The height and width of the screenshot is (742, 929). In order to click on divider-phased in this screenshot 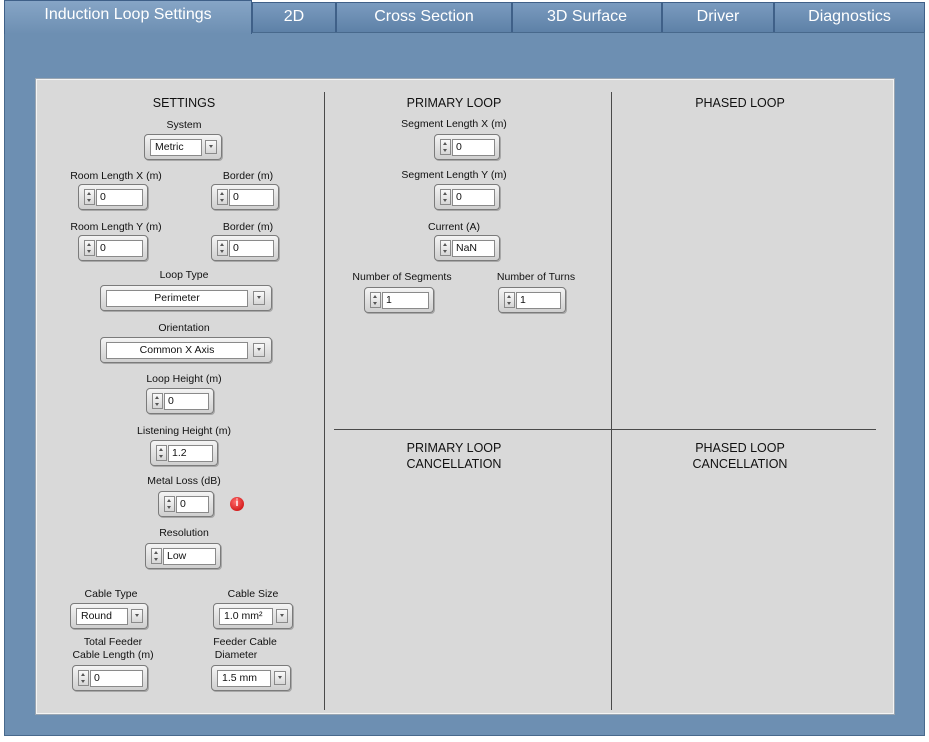, I will do `click(611, 401)`.